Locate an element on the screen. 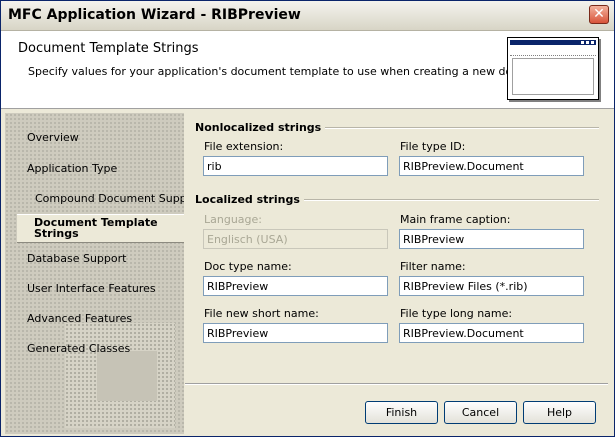 This screenshot has height=437, width=615. sidebar-item-label: Compound Document Support is located at coordinates (109, 198).